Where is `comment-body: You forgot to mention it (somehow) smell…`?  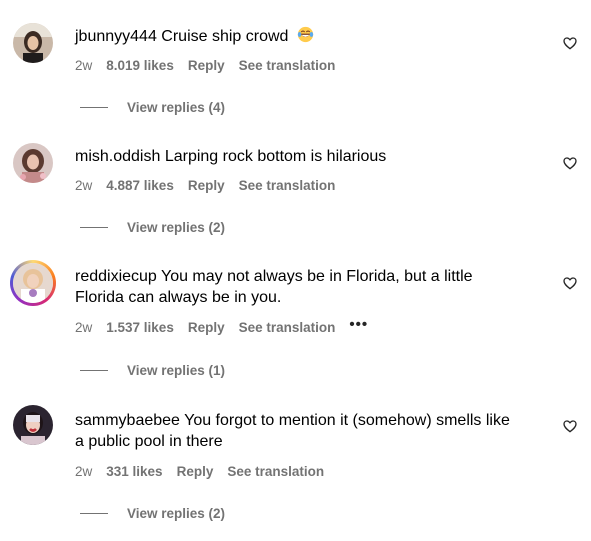
comment-body: You forgot to mention it (somehow) smell… is located at coordinates (347, 420).